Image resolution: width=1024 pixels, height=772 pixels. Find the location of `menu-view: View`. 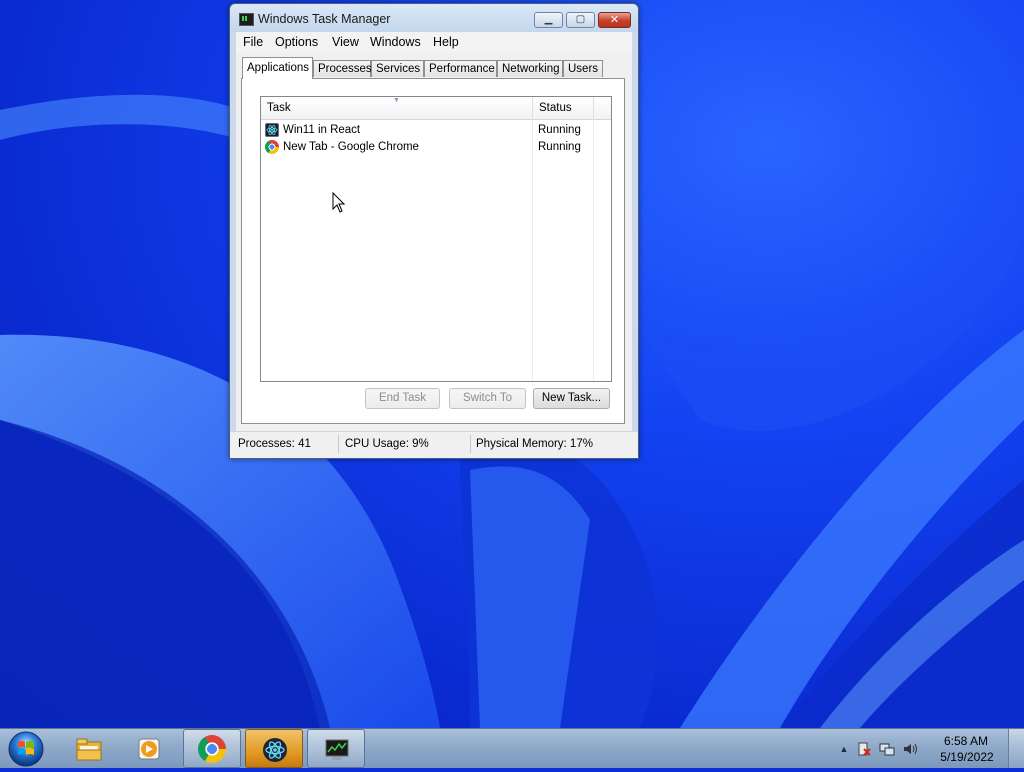

menu-view: View is located at coordinates (345, 42).